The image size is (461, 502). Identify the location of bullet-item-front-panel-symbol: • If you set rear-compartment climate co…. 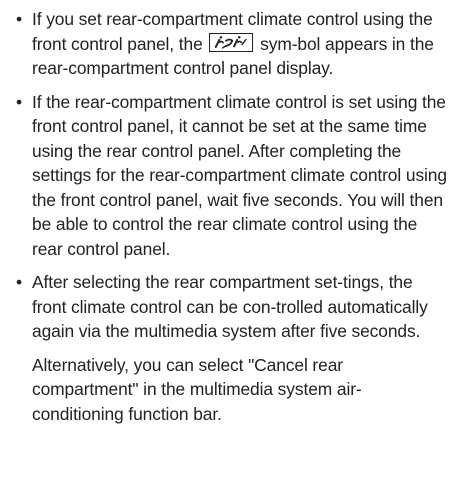
(228, 44).